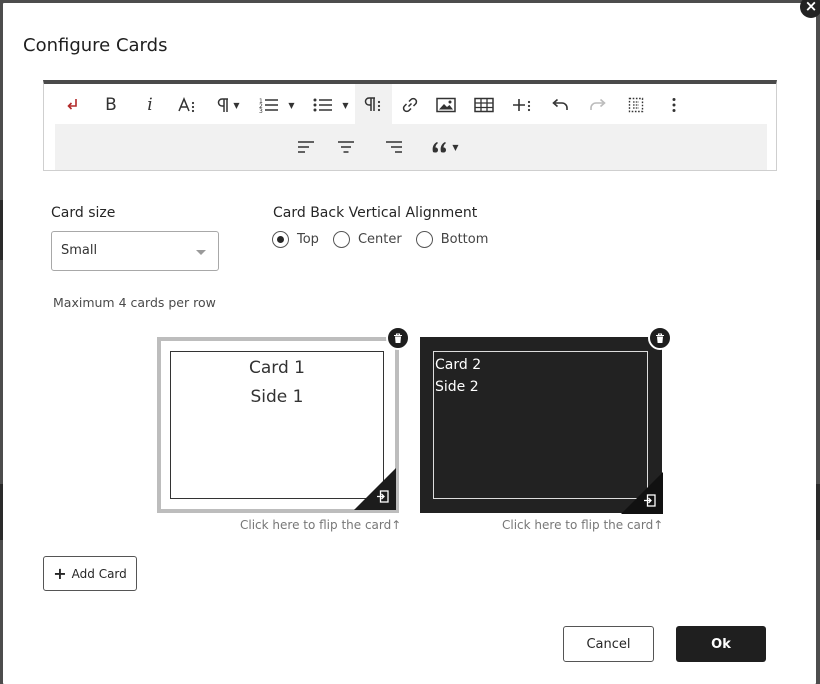 This screenshot has height=684, width=820. What do you see at coordinates (280, 239) in the screenshot?
I see `radio-button-selected` at bounding box center [280, 239].